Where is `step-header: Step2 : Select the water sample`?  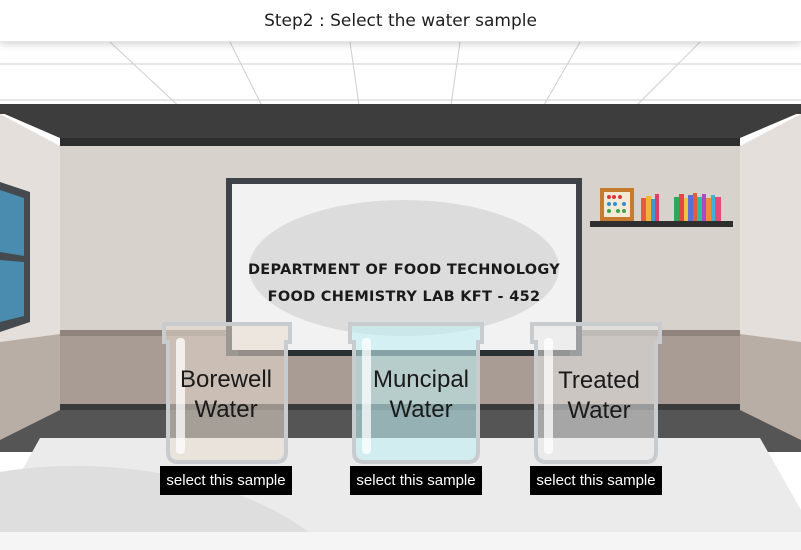
step-header: Step2 : Select the water sample is located at coordinates (400, 21).